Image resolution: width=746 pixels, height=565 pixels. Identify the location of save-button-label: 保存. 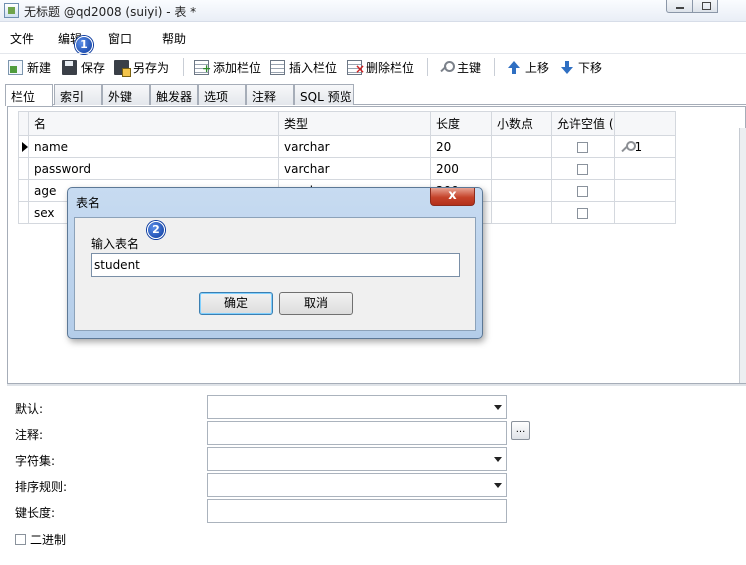
(93, 67).